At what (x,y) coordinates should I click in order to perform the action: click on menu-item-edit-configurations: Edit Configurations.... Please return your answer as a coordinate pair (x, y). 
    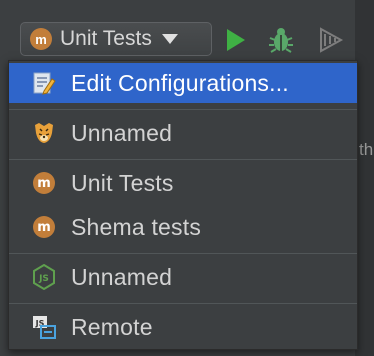
    Looking at the image, I should click on (183, 83).